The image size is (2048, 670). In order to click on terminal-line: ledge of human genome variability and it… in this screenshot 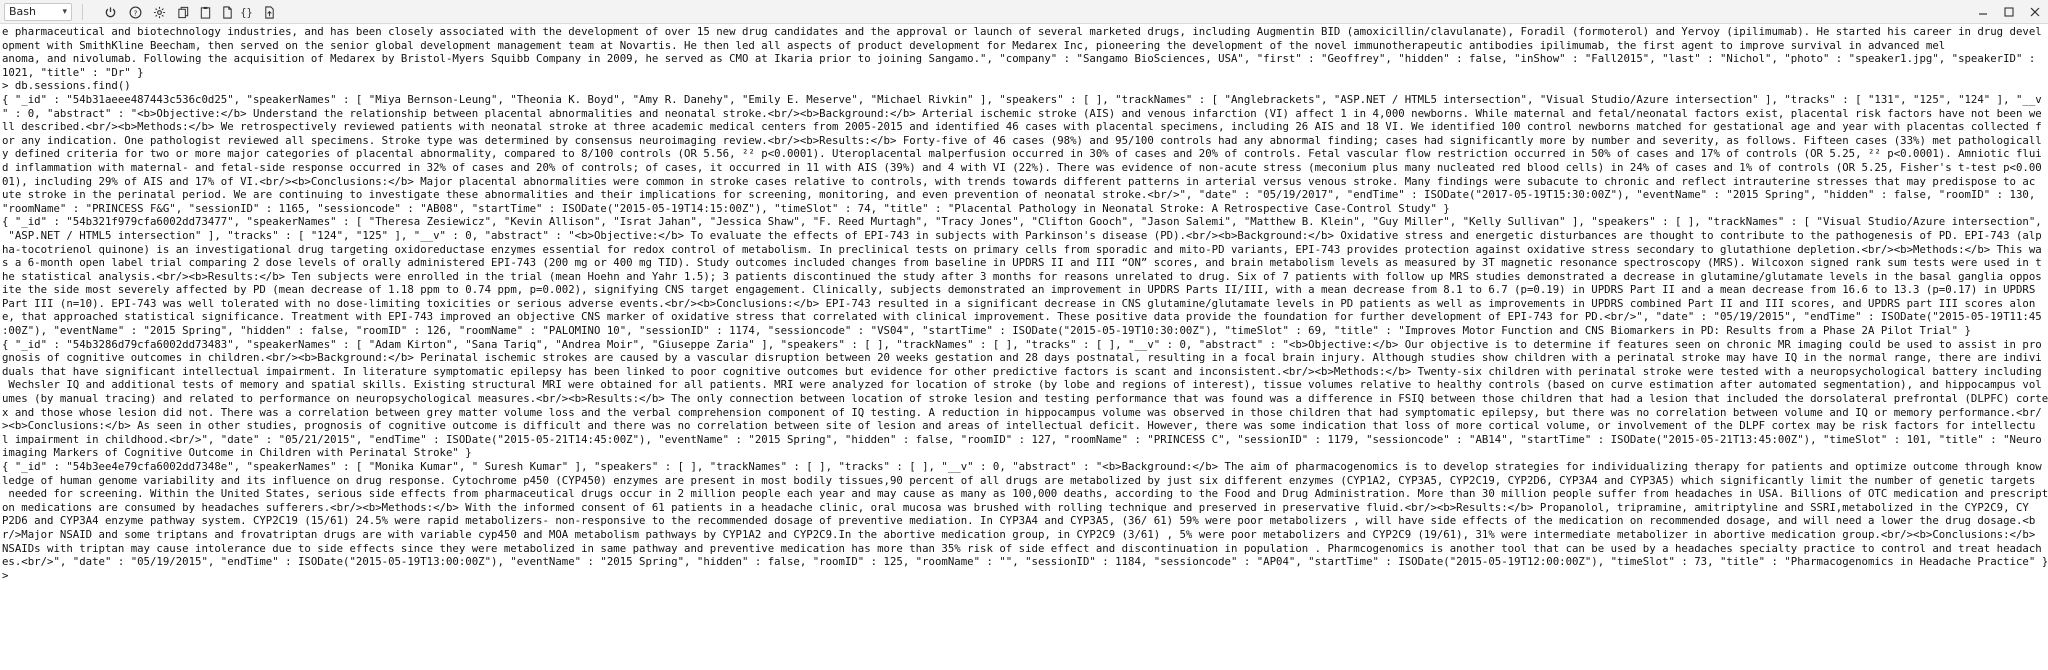, I will do `click(1019, 480)`.